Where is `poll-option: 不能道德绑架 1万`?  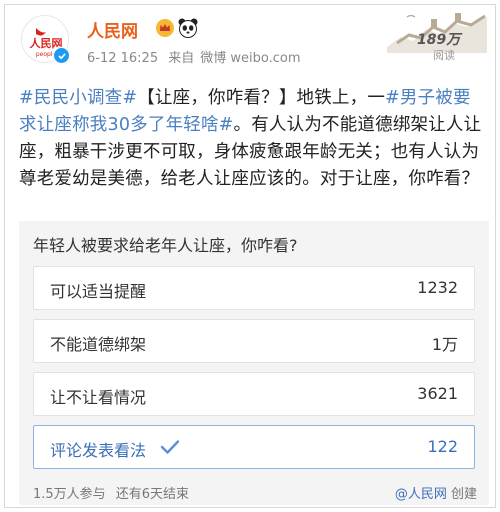
poll-option: 不能道德绑架 1万 is located at coordinates (254, 341).